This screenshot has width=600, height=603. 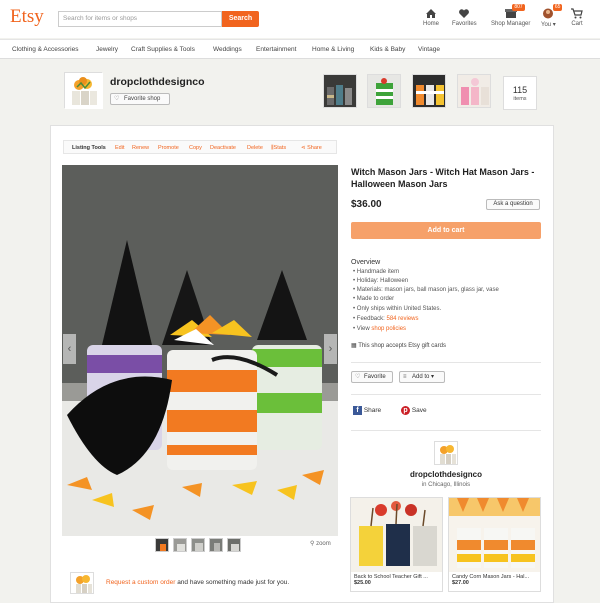 What do you see at coordinates (422, 377) in the screenshot?
I see `add-to-list-button: ≡ Add to ▾` at bounding box center [422, 377].